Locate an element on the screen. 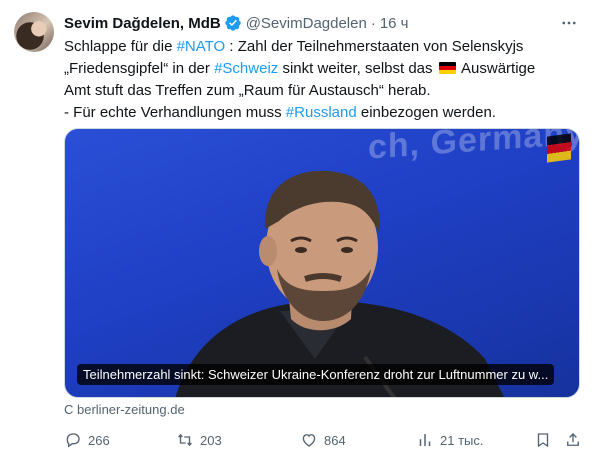 This screenshot has width=600, height=459. like-button: 864 is located at coordinates (323, 440).